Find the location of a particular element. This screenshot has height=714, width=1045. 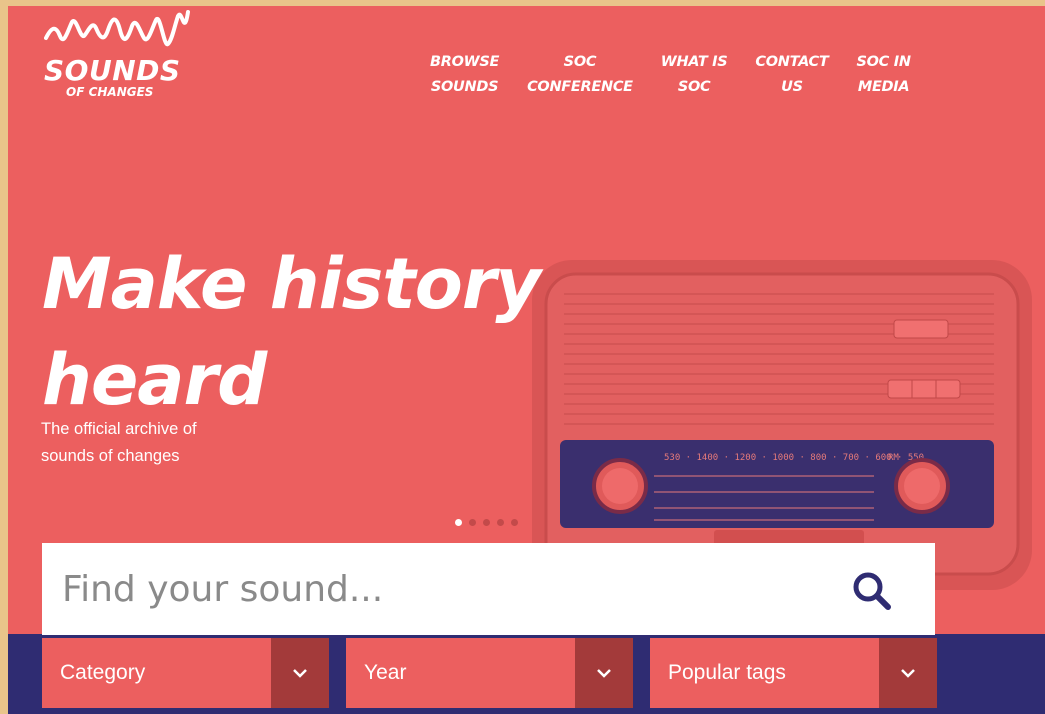

hero-subtitle-line2: sounds of changes is located at coordinates (110, 456).